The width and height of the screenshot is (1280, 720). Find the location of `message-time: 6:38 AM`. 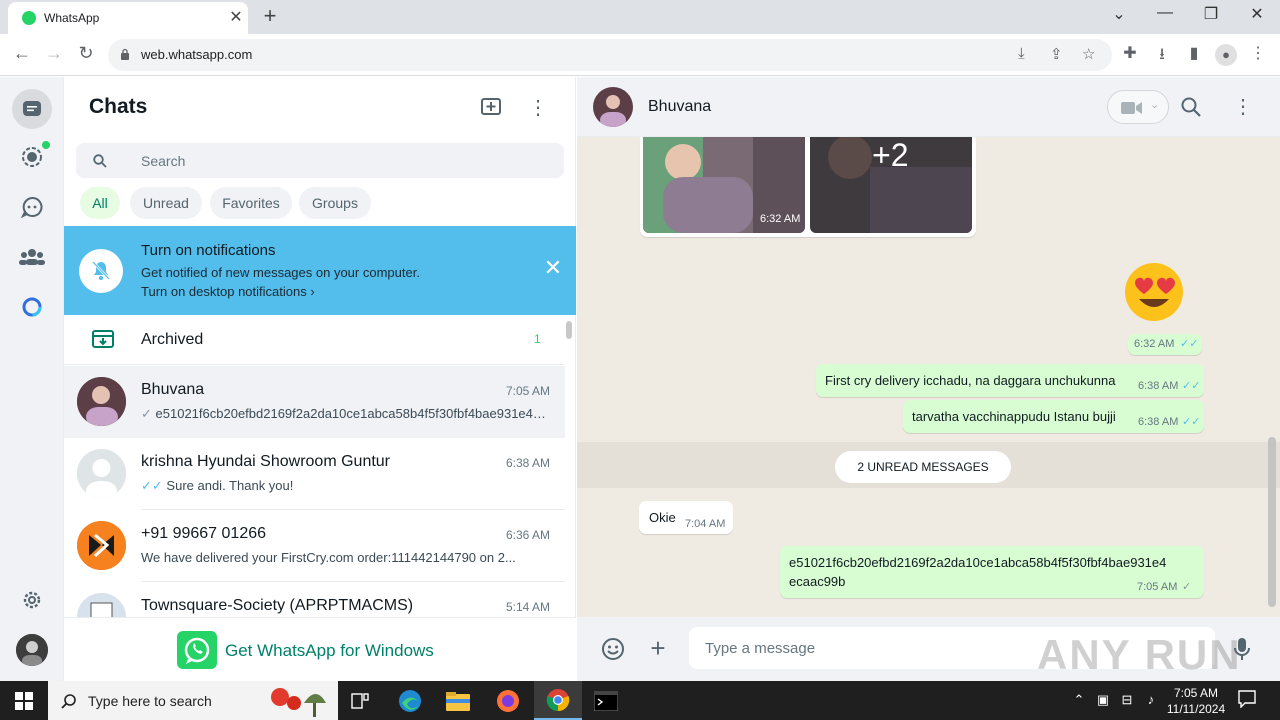

message-time: 6:38 AM is located at coordinates (1158, 422).